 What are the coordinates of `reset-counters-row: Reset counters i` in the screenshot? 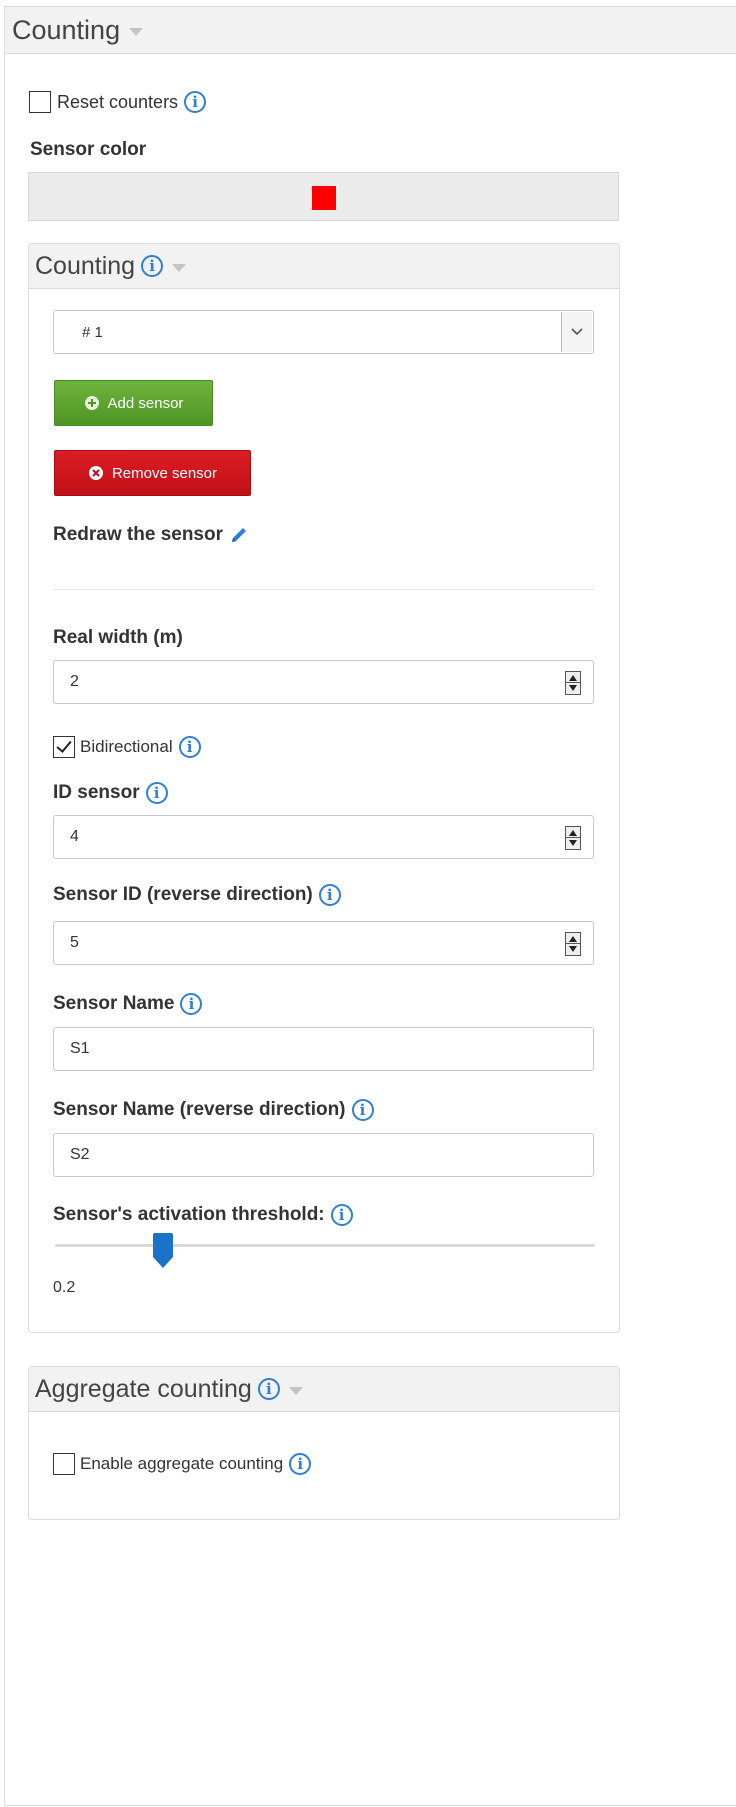 It's located at (118, 102).